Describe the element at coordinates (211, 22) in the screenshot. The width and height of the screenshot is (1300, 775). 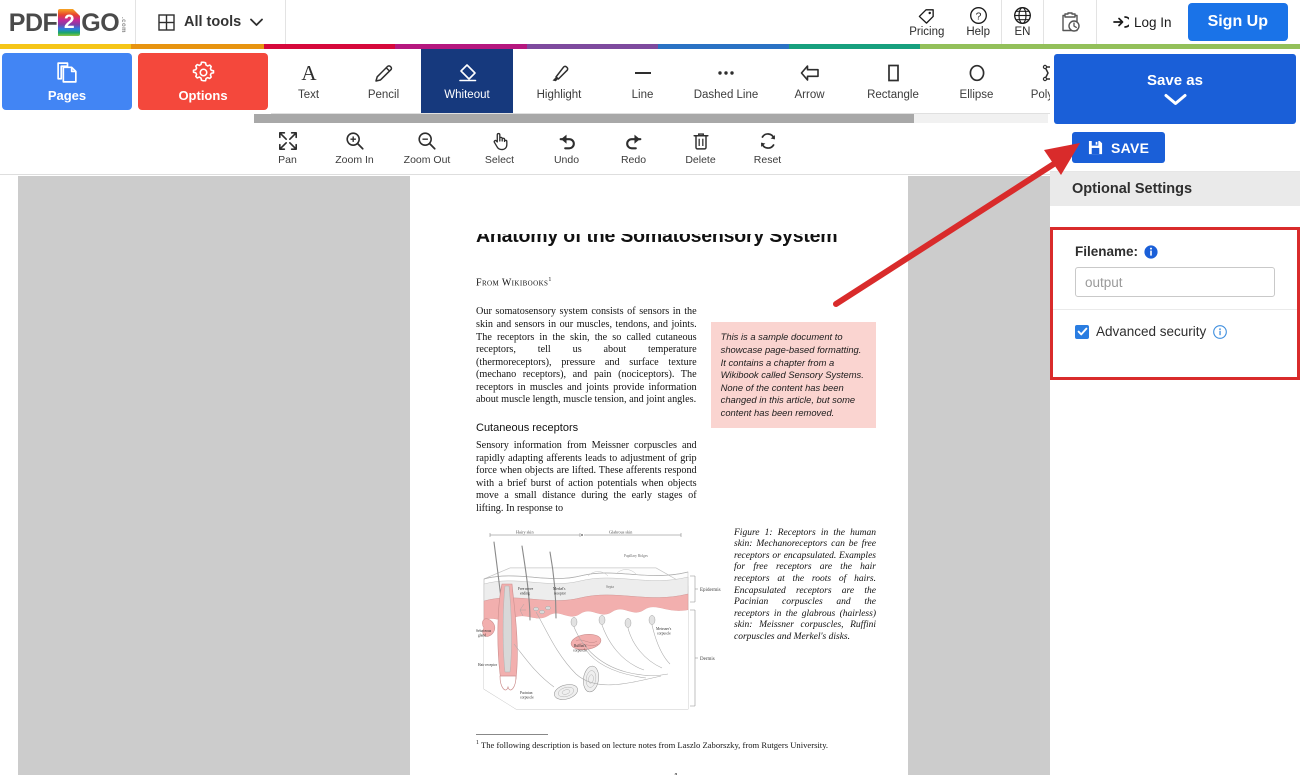
I see `all-tools-menu: All tools` at that location.